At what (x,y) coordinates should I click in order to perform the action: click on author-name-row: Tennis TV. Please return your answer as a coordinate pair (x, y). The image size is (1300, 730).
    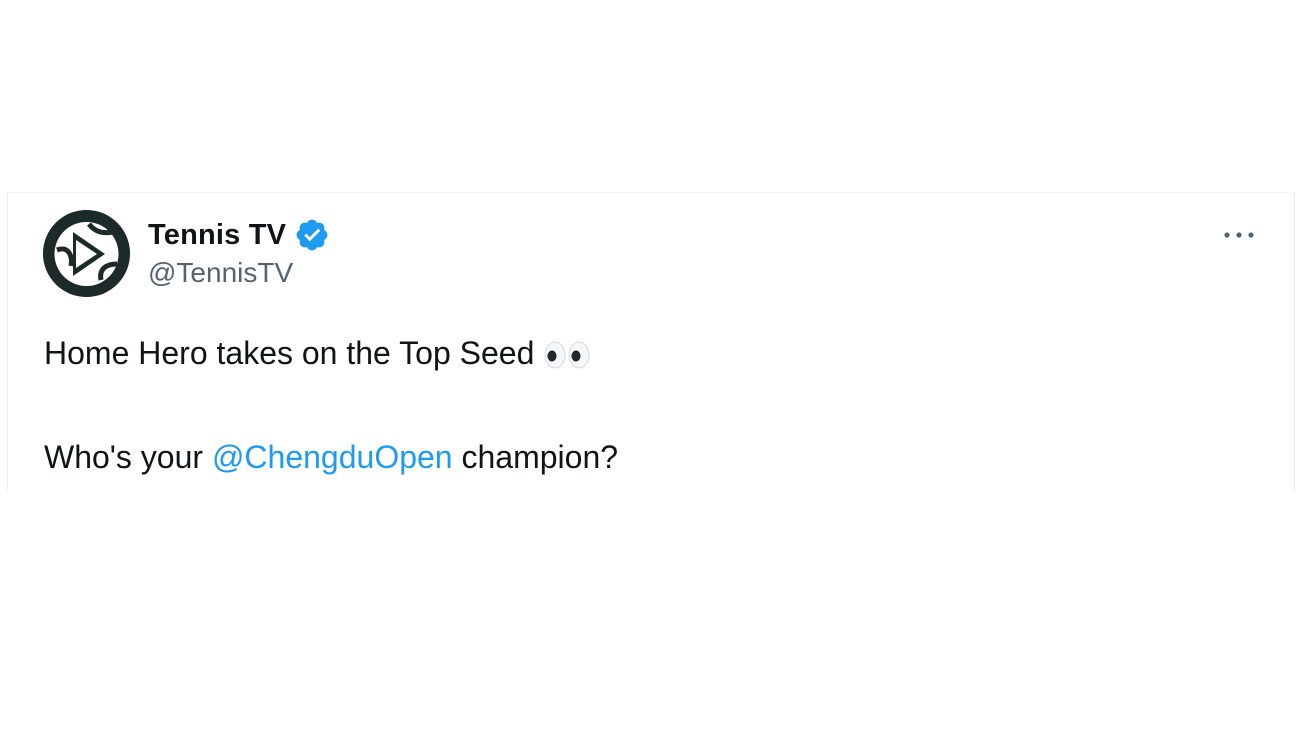
    Looking at the image, I should click on (239, 235).